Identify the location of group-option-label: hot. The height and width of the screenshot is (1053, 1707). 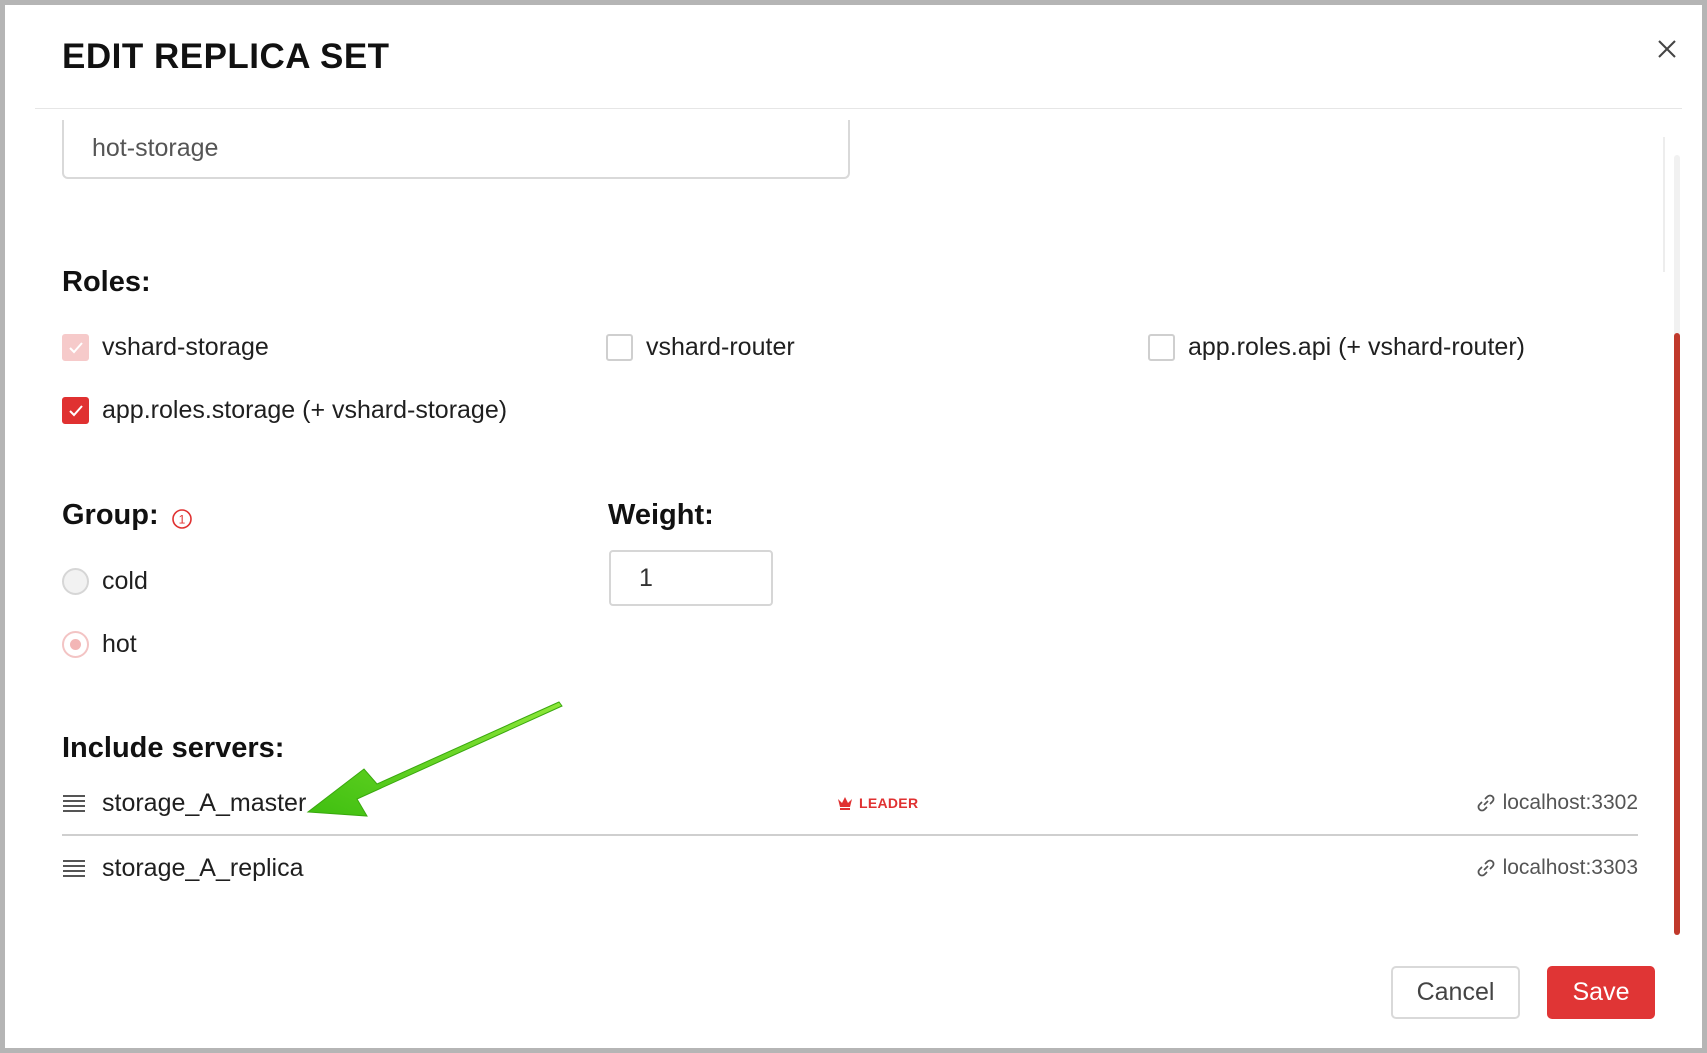
(119, 644).